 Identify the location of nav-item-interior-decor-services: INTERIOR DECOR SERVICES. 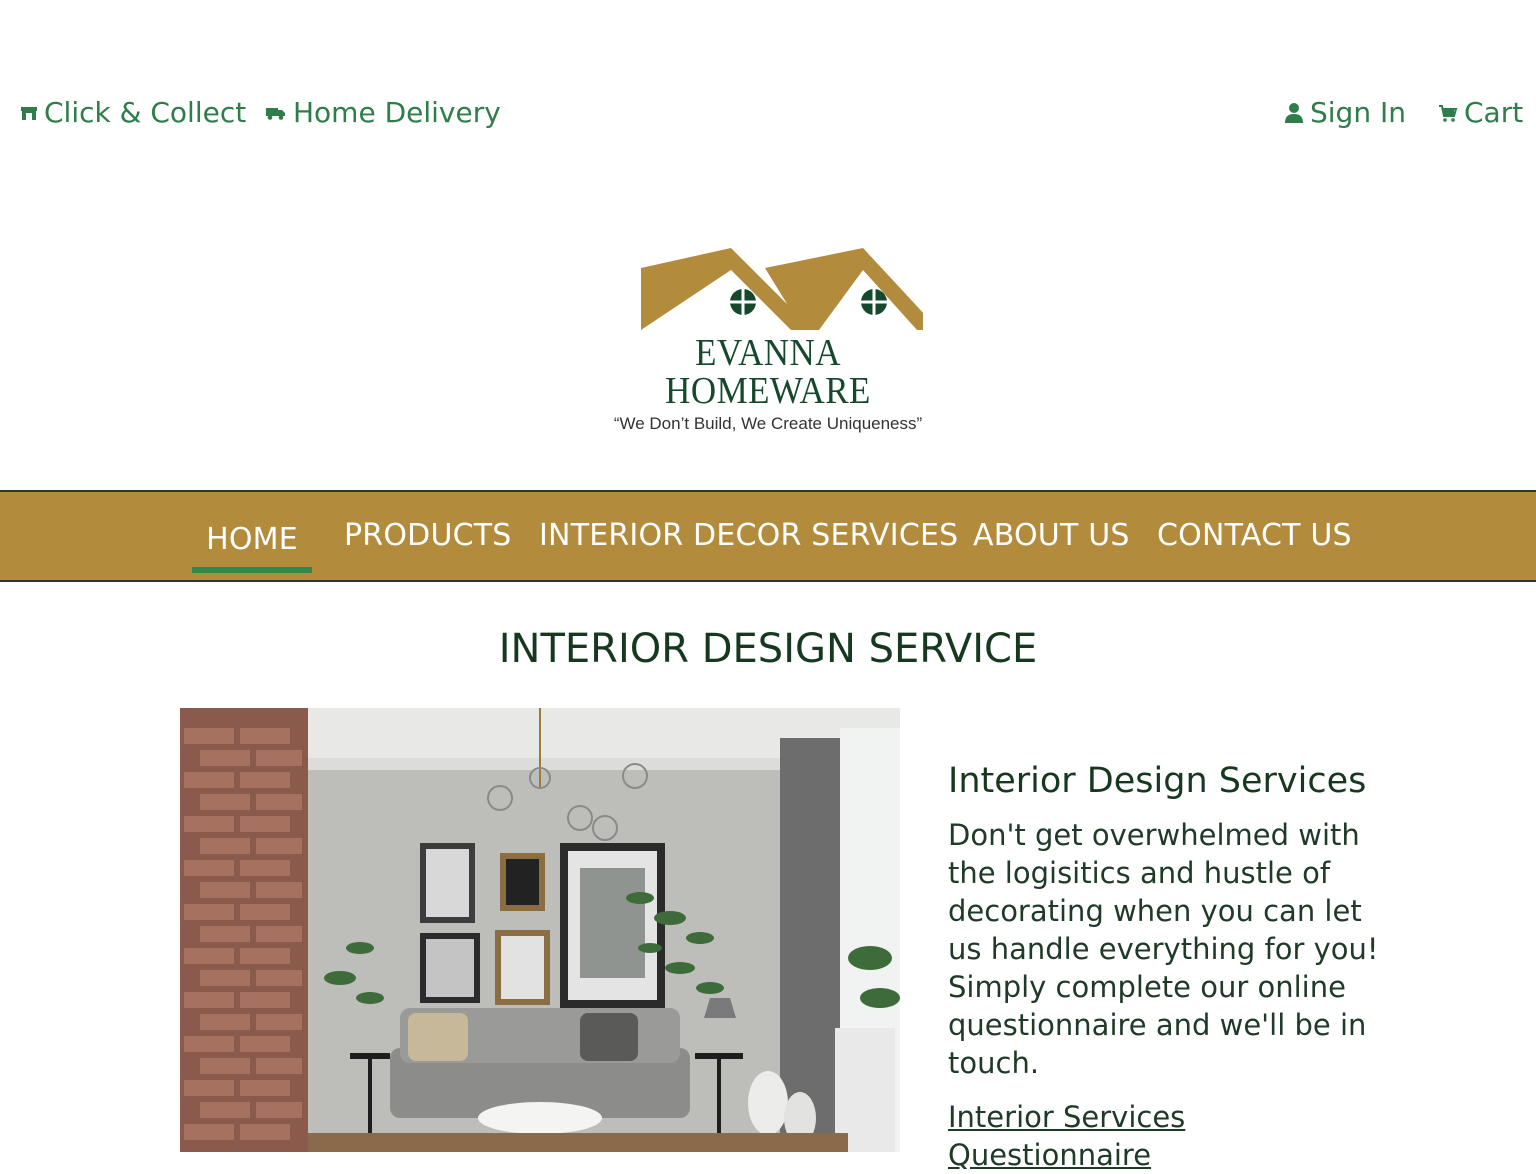
(748, 535).